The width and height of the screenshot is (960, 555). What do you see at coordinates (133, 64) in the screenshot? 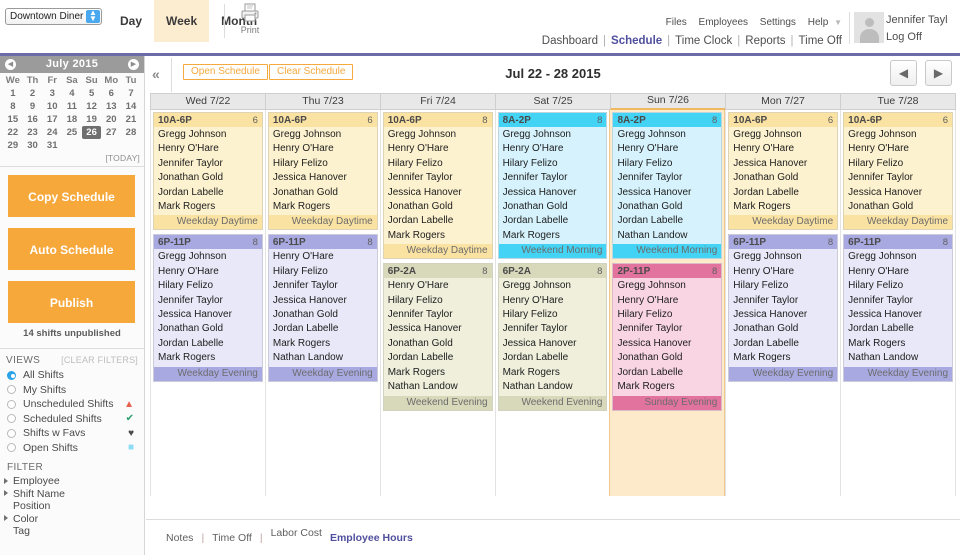
I see `calendar-next-month-icon: ▶` at bounding box center [133, 64].